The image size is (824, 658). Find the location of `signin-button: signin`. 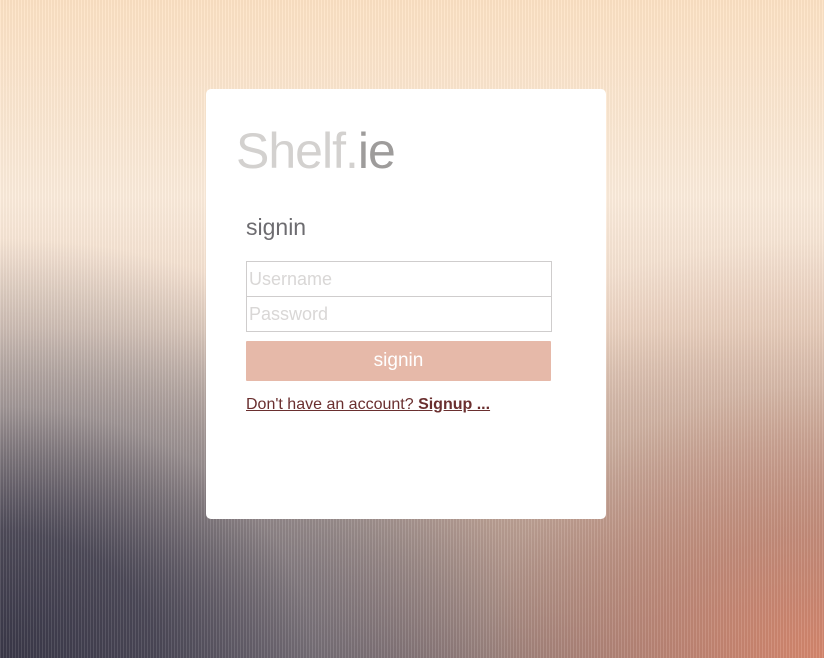

signin-button: signin is located at coordinates (398, 361).